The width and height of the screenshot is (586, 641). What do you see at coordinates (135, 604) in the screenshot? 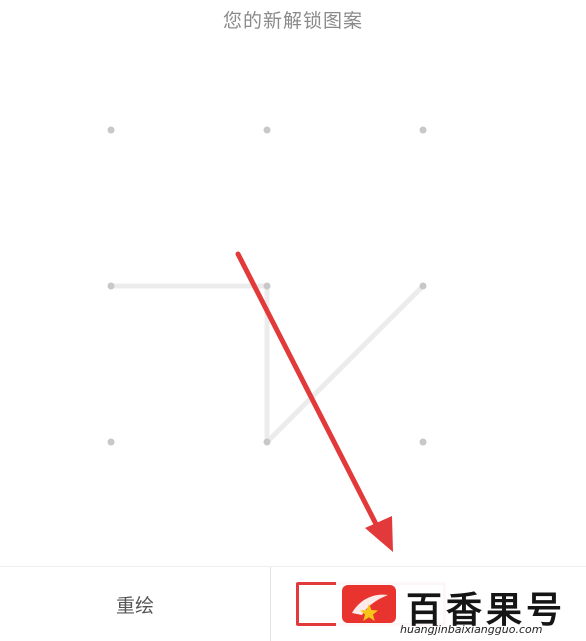
I see `redraw-button: 重绘` at bounding box center [135, 604].